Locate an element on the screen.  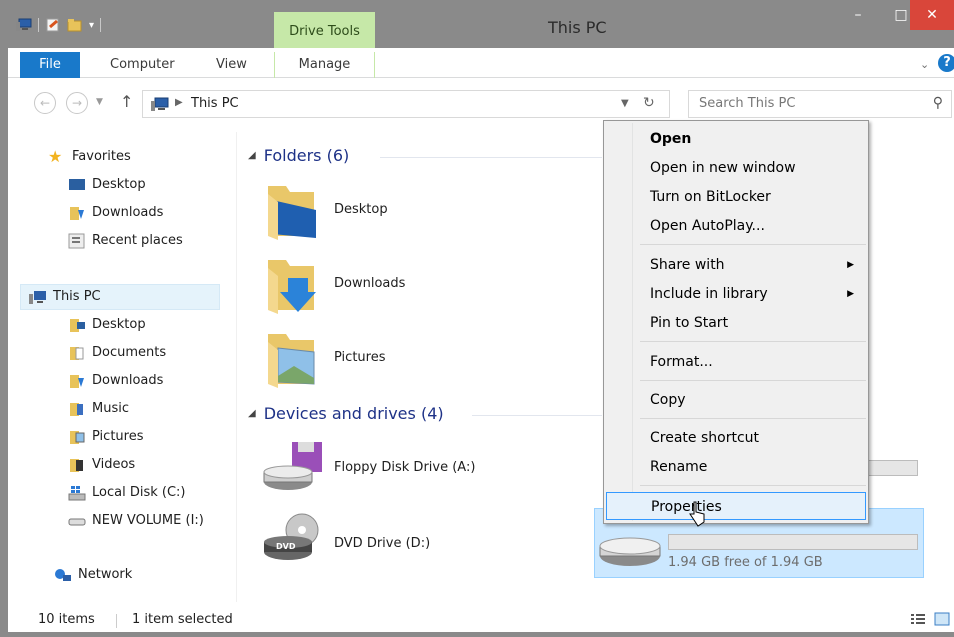
sidebar-item-pictures: Pictures is located at coordinates (105, 437).